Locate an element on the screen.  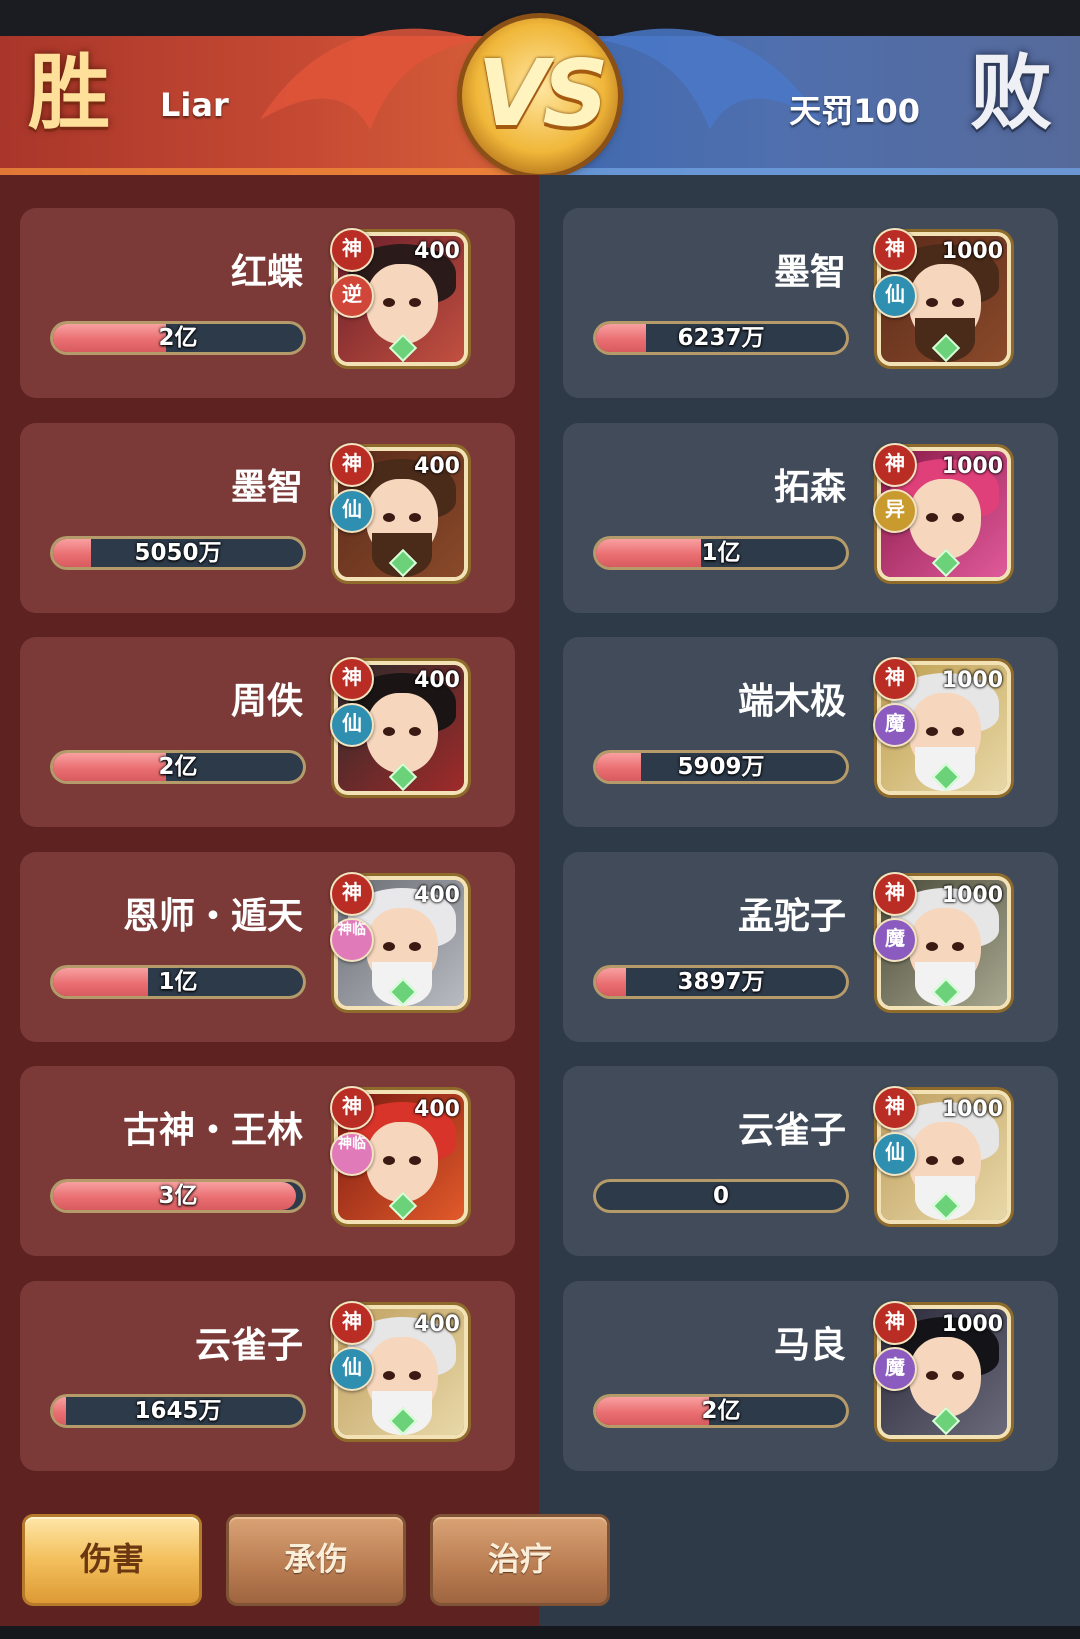
hero-card: 孟驼子 3897万 1000 神魔 is located at coordinates (810, 947).